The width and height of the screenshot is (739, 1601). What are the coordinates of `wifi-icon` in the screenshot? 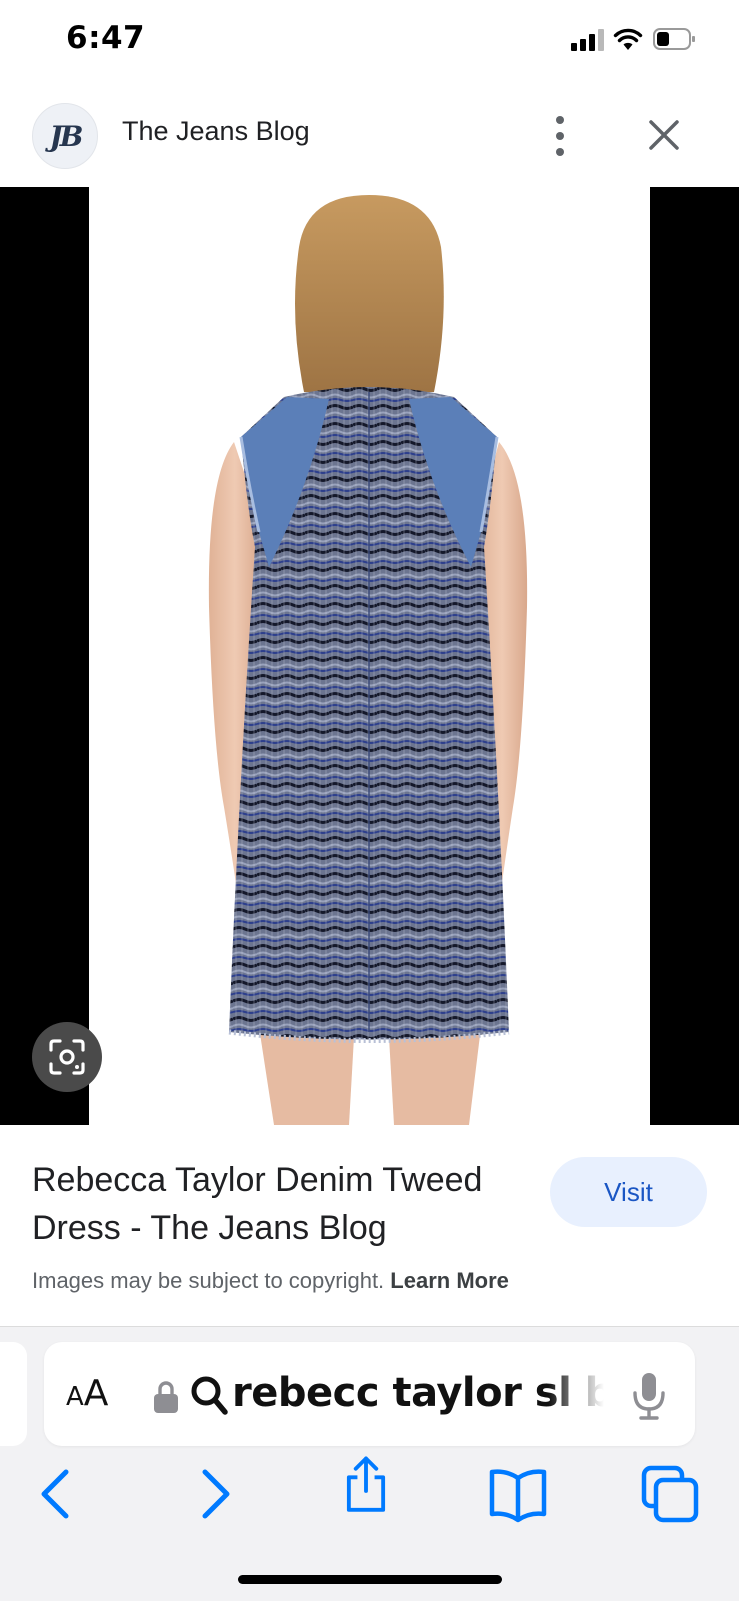 It's located at (628, 39).